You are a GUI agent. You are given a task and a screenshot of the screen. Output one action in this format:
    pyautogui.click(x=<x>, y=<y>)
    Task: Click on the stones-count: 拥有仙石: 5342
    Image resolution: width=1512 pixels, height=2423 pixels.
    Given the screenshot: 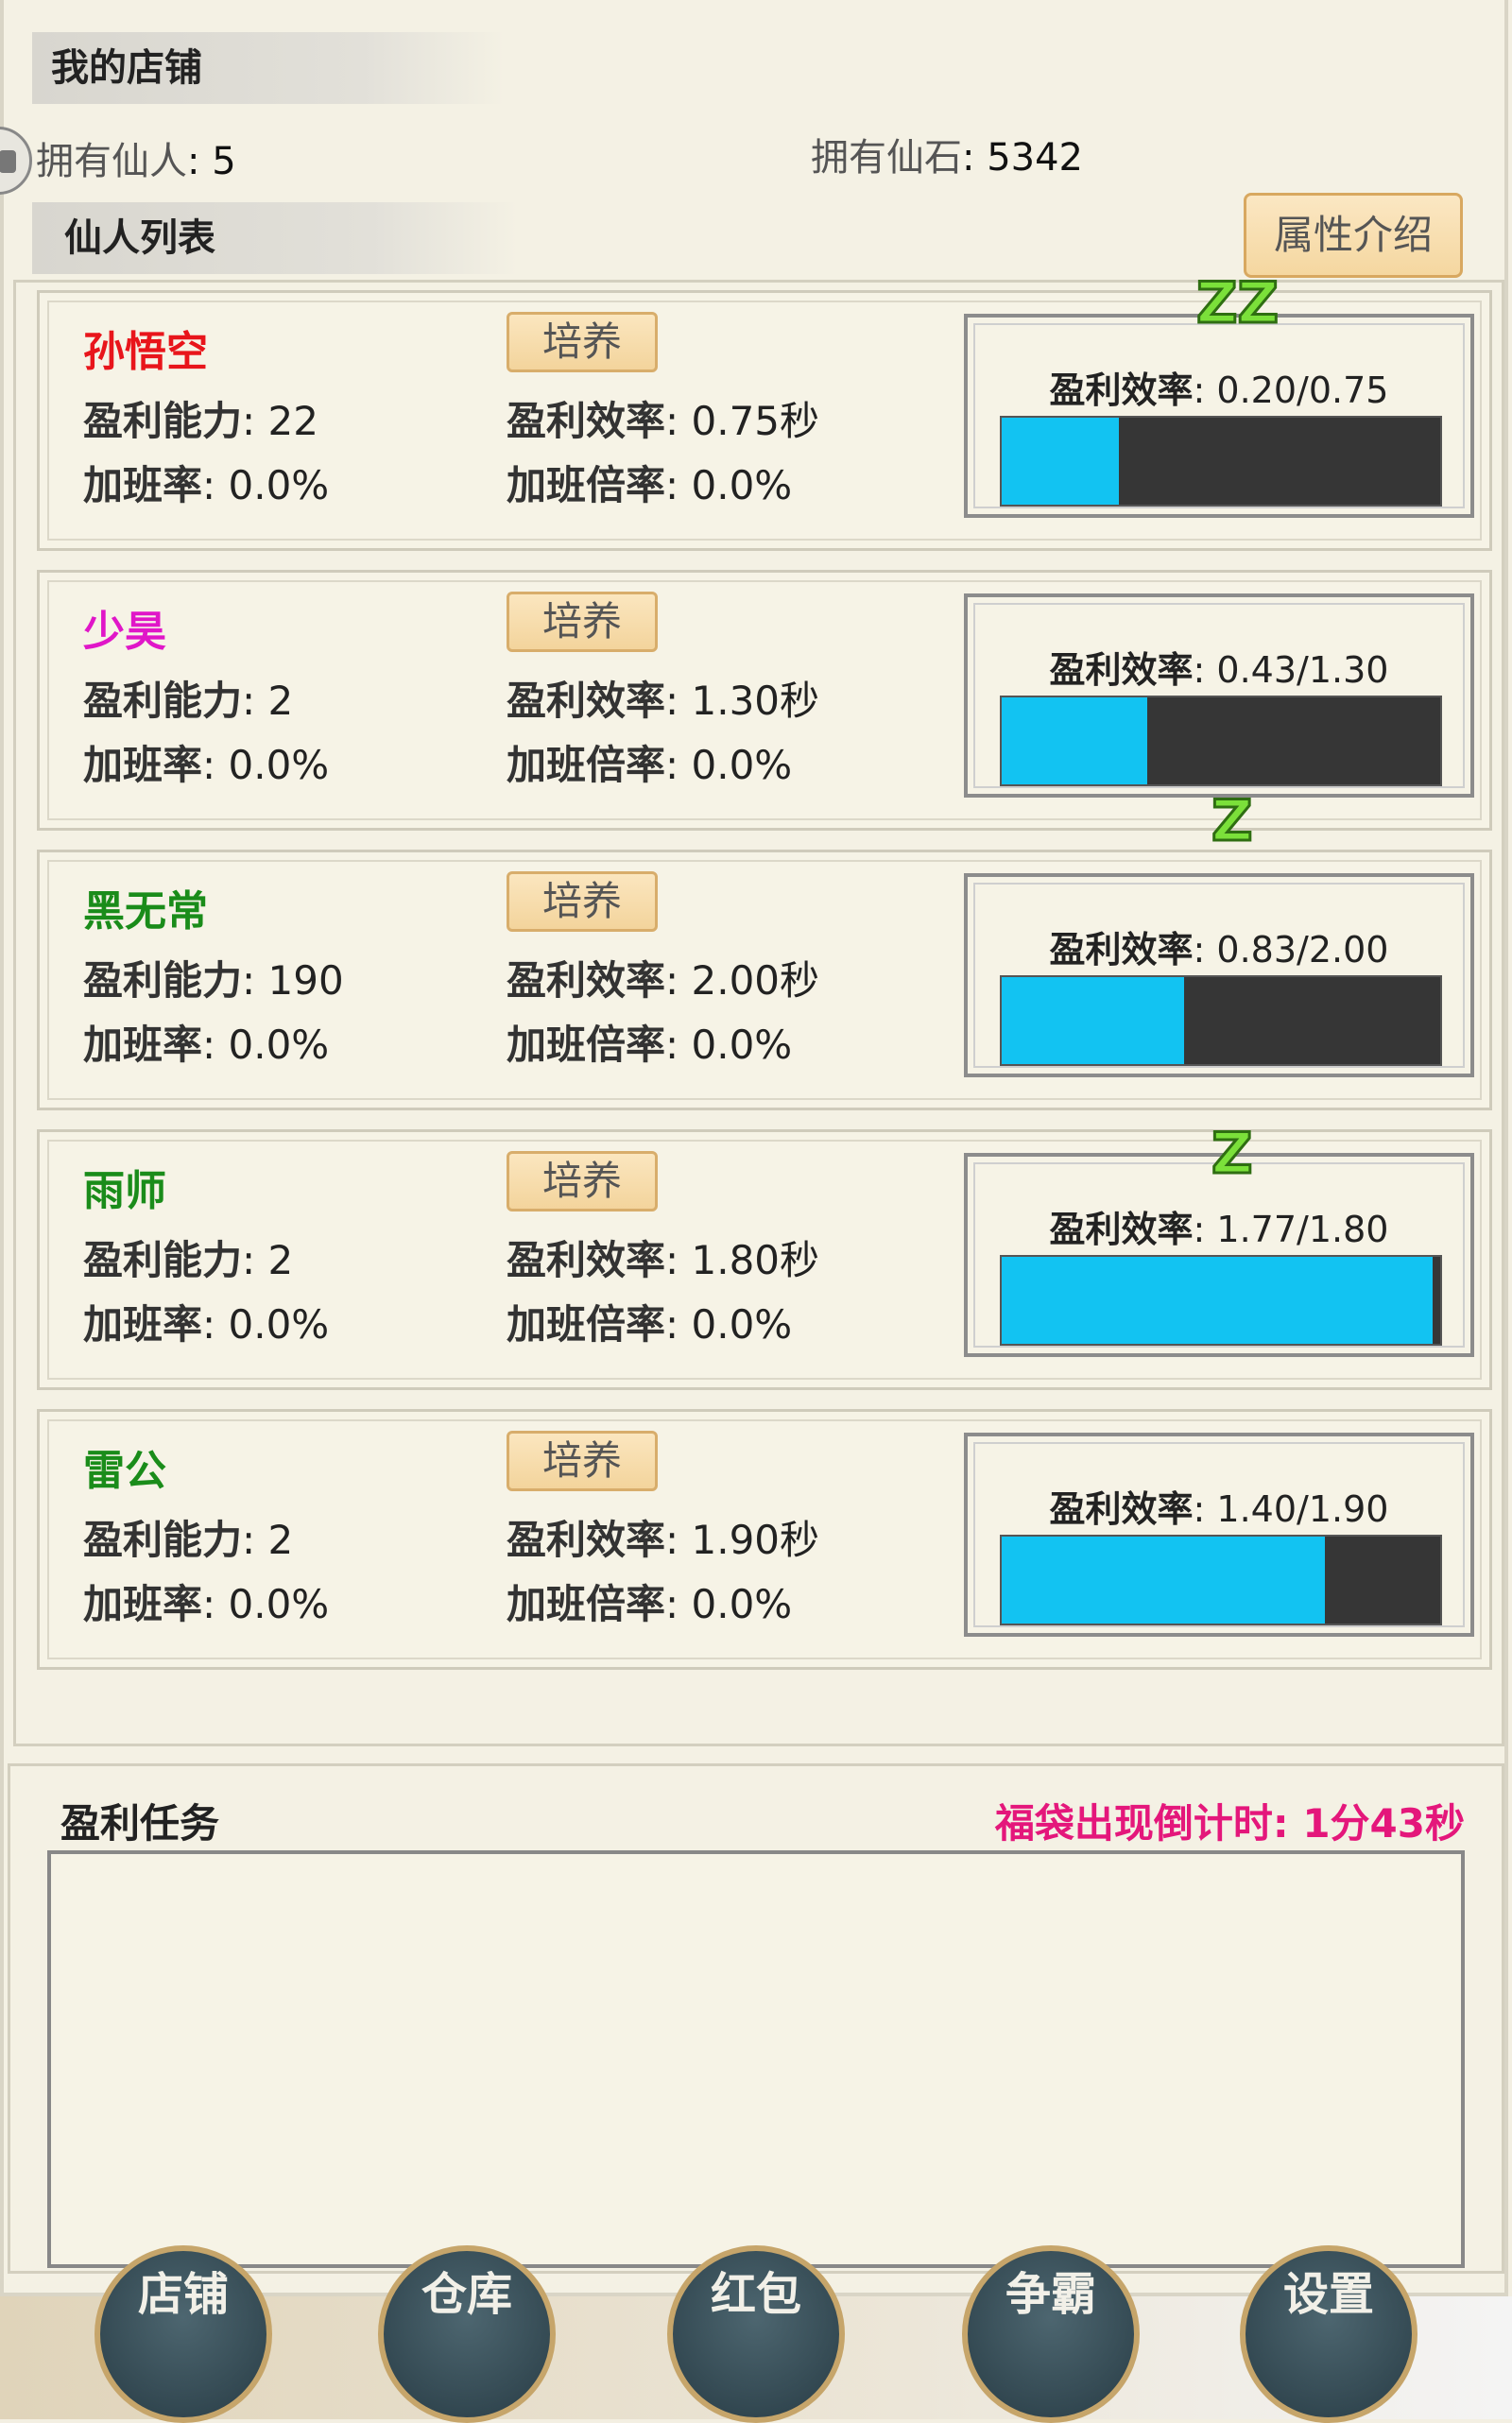 What is the action you would take?
    pyautogui.click(x=947, y=154)
    